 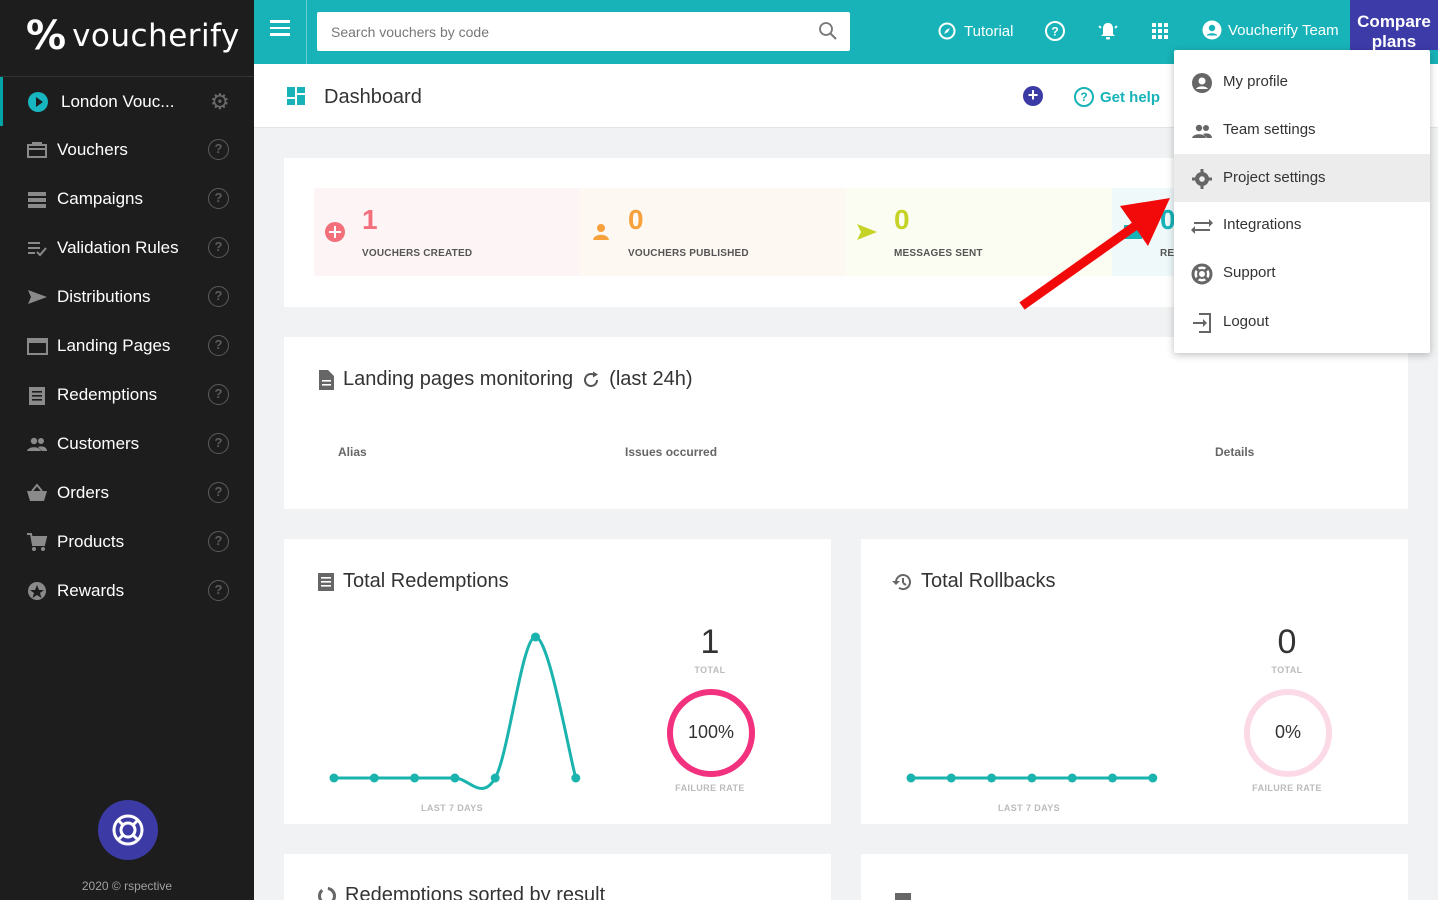 I want to click on sidebar-item-label: Orders, so click(x=83, y=492).